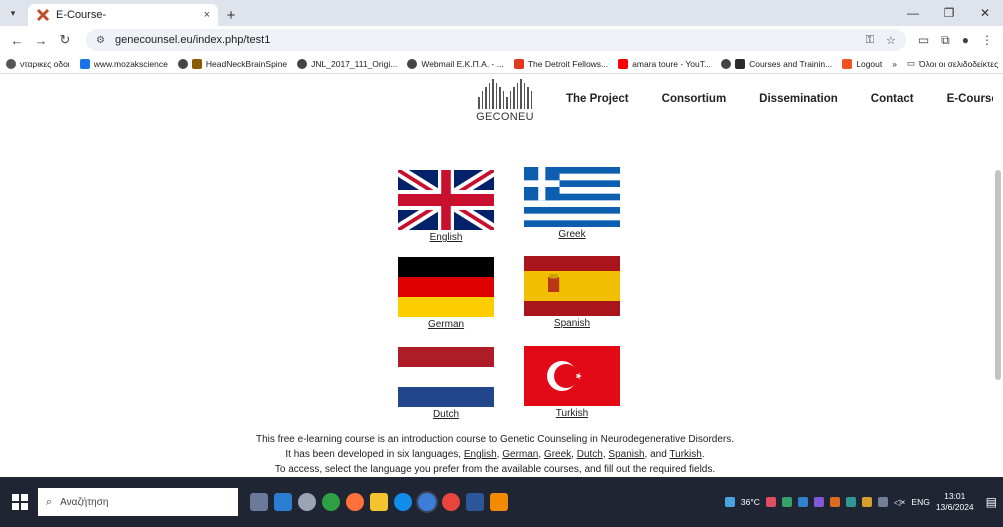 The height and width of the screenshot is (527, 1003). What do you see at coordinates (480, 454) in the screenshot?
I see `inline-english-link: English` at bounding box center [480, 454].